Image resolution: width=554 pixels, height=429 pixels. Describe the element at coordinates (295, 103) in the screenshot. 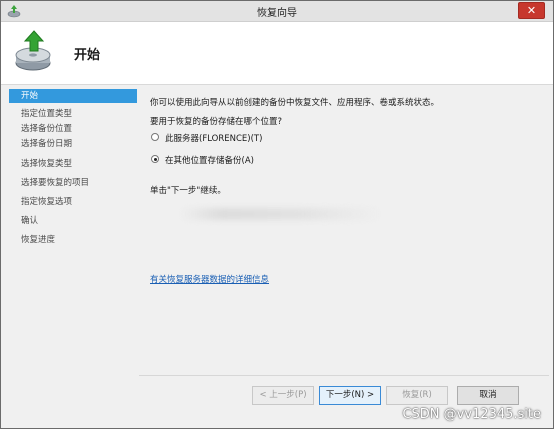

I see `intro-text: 你可以使用此向导从以前创建的备份中恢复文件、应用程序、卷或系统状态。` at that location.